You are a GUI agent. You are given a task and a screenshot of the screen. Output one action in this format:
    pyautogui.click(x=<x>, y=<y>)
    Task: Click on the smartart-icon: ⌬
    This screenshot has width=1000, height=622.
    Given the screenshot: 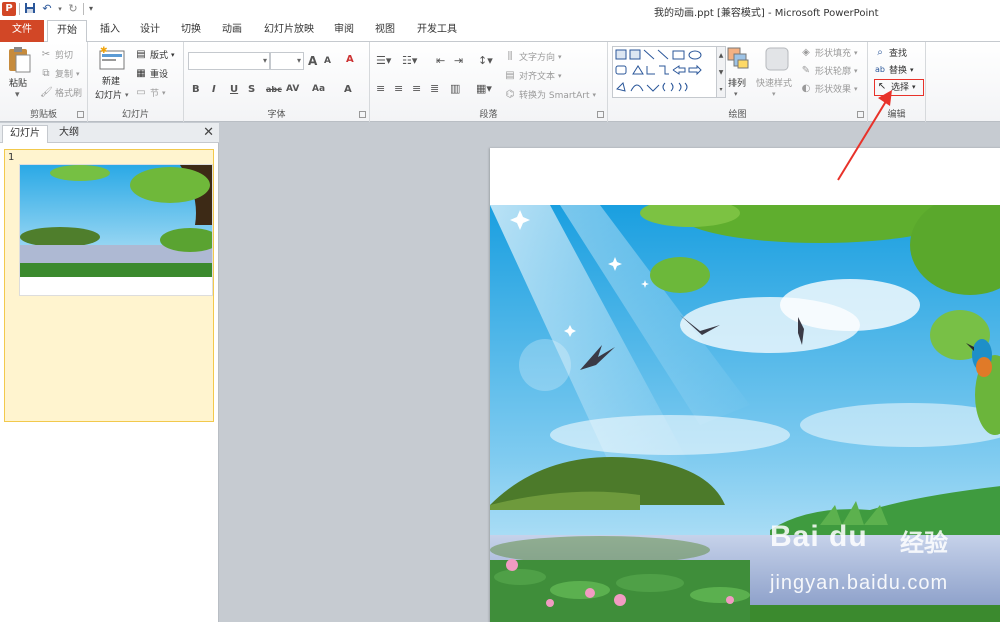 What is the action you would take?
    pyautogui.click(x=510, y=94)
    